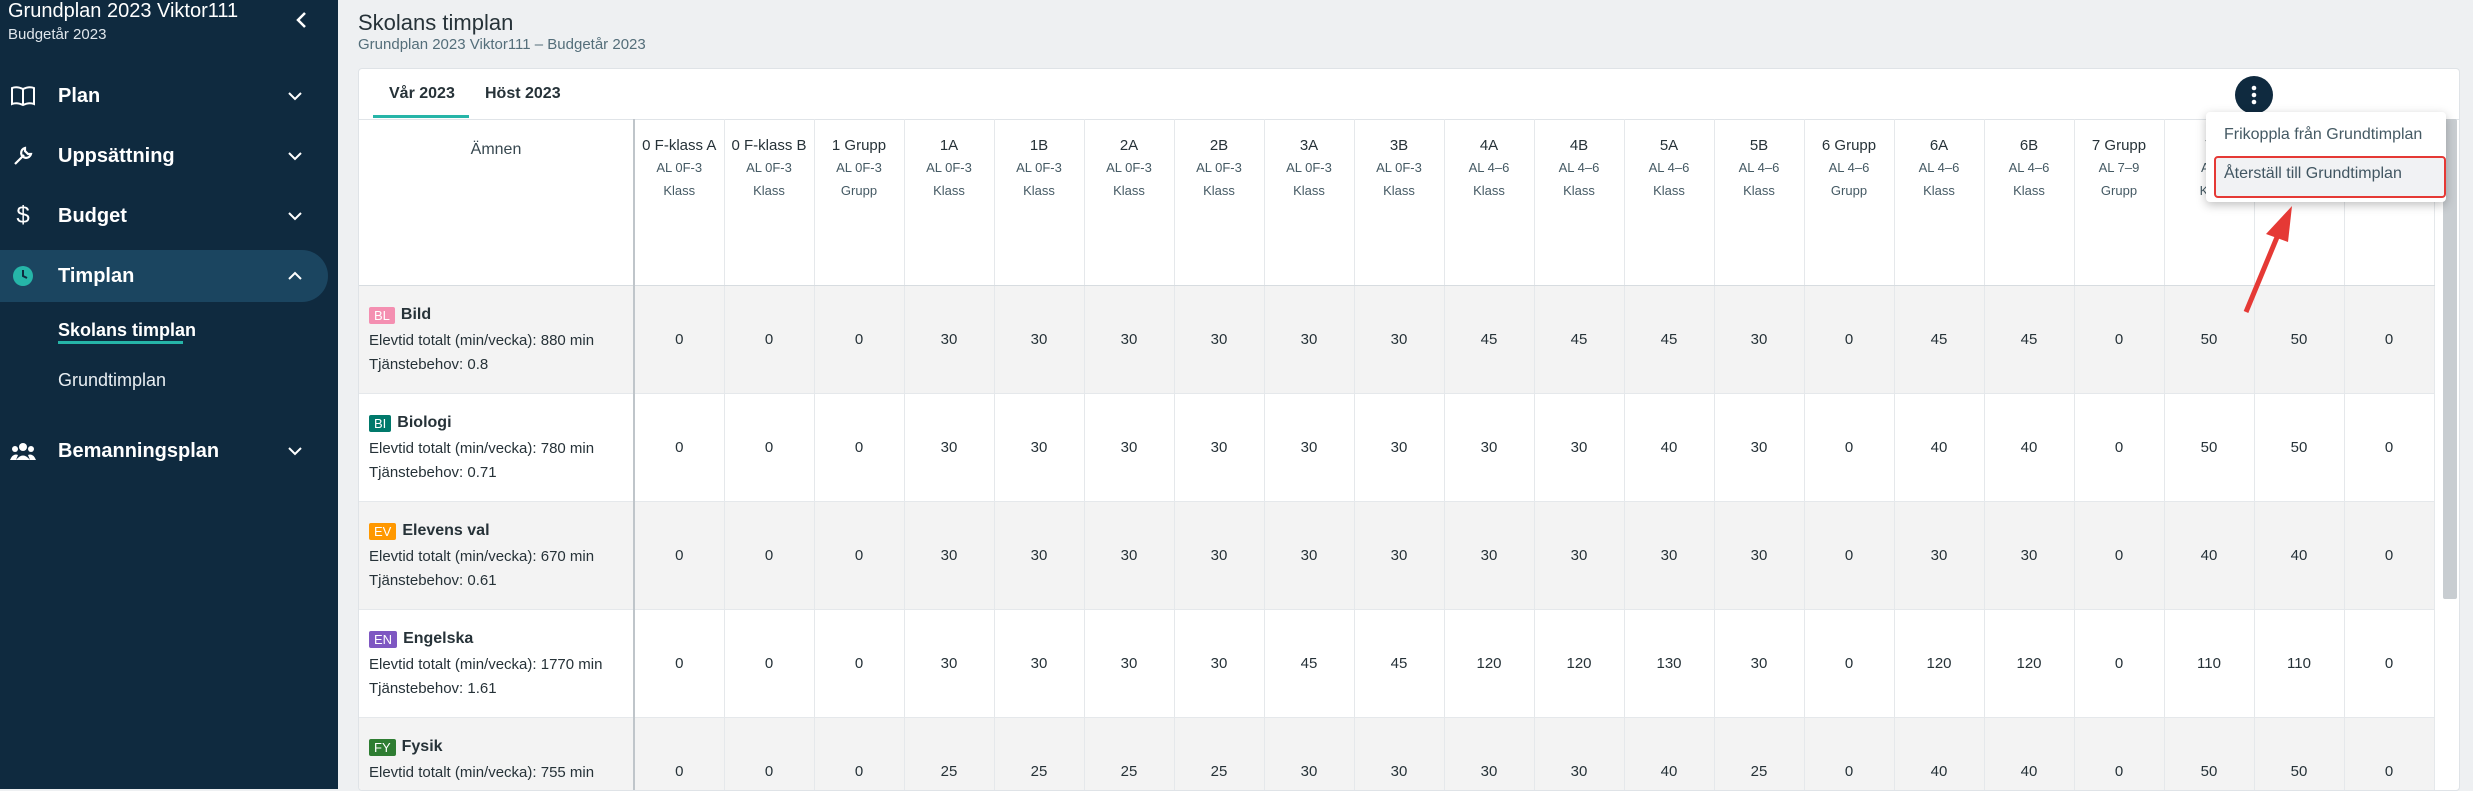  I want to click on sub-skolans-timplan: Skolans timplan, so click(127, 330).